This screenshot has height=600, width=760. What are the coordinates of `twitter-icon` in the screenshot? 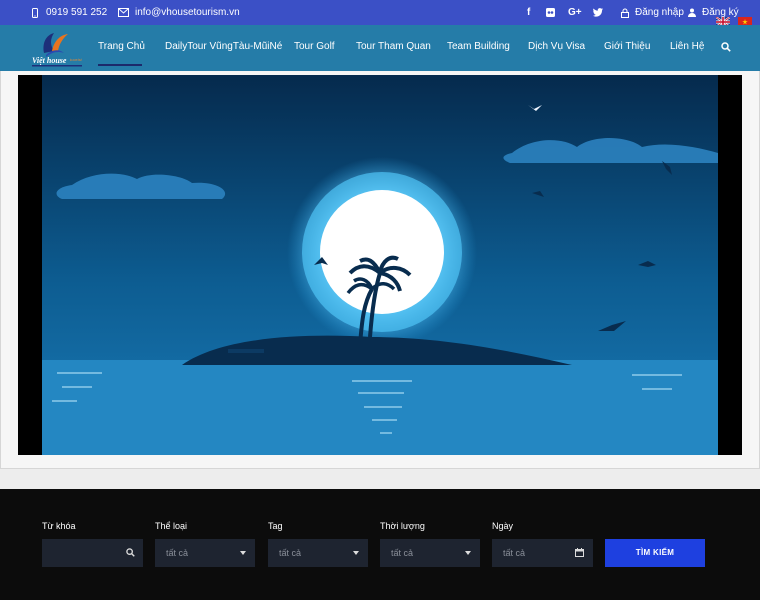 It's located at (598, 12).